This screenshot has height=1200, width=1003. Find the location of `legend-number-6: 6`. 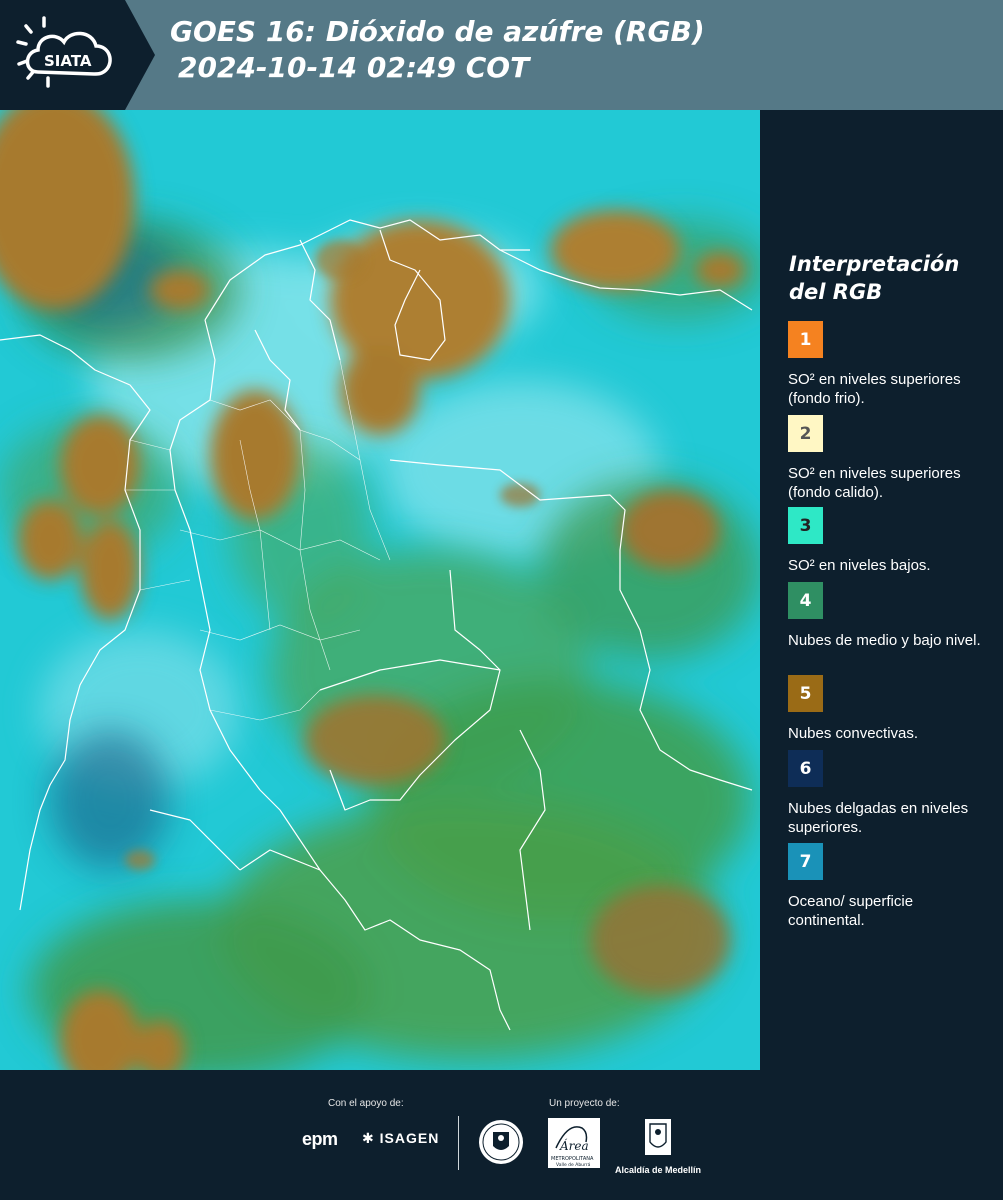

legend-number-6: 6 is located at coordinates (805, 768).